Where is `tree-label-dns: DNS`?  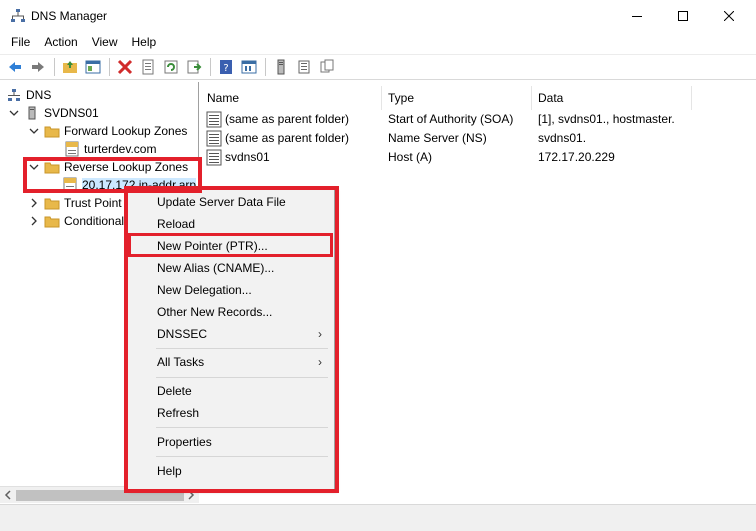 tree-label-dns: DNS is located at coordinates (39, 95).